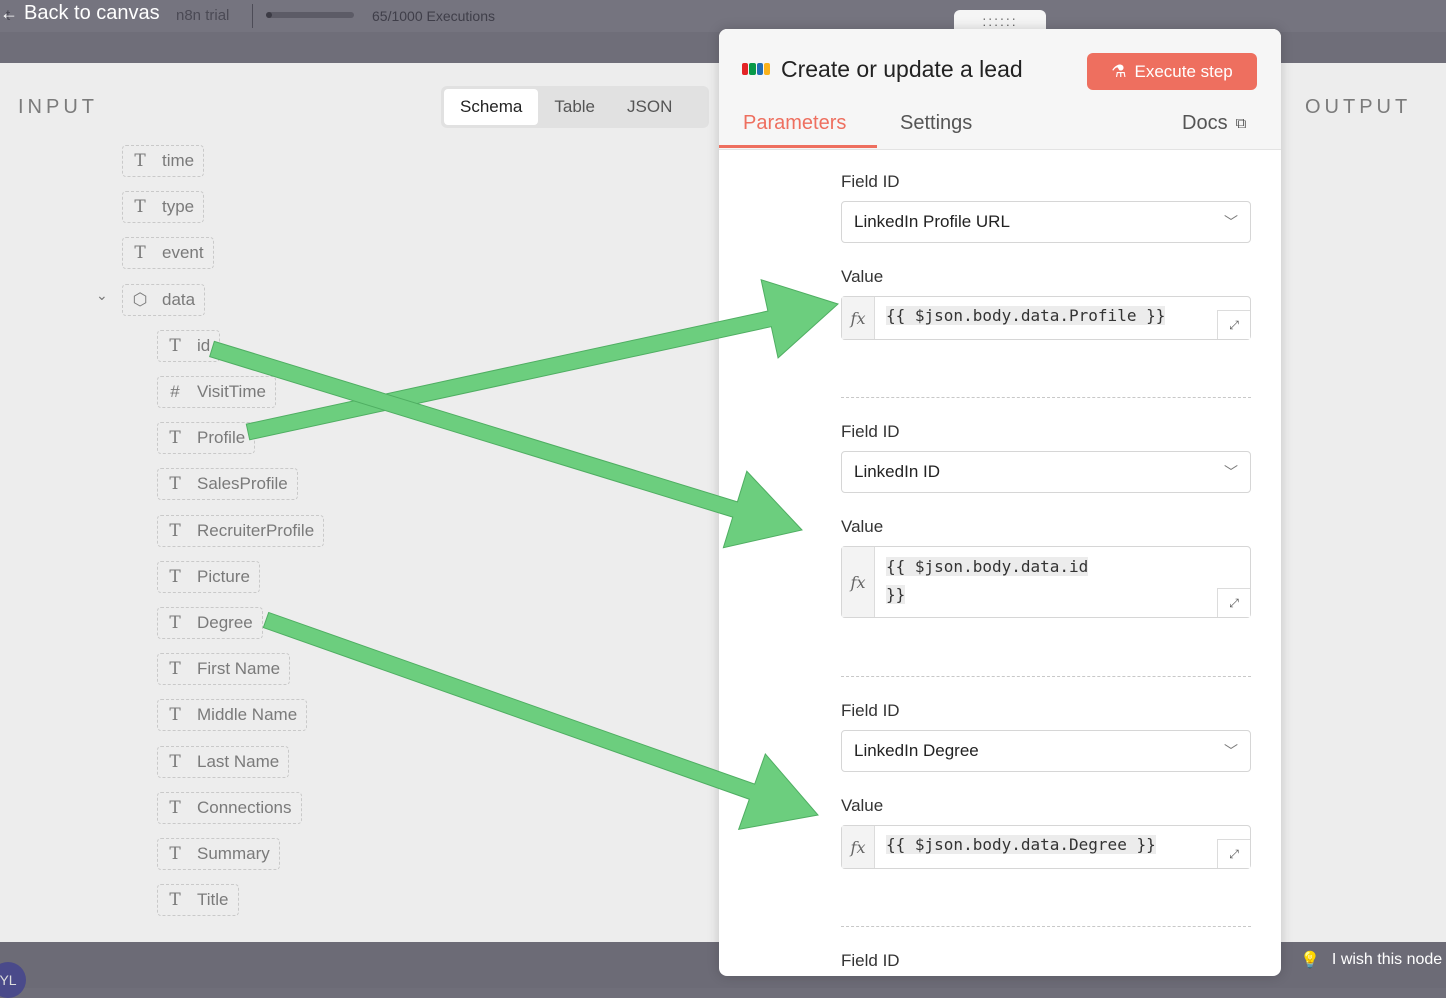 The width and height of the screenshot is (1446, 998). Describe the element at coordinates (206, 438) in the screenshot. I see `schema-field-profile: T Profile` at that location.